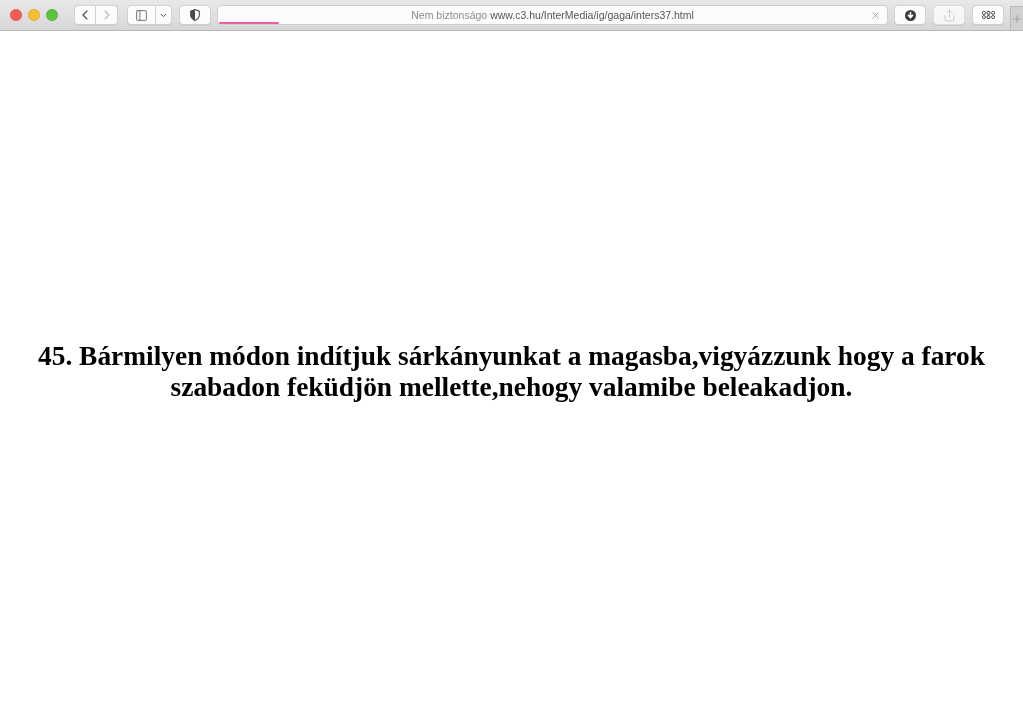 The image size is (1023, 727). Describe the element at coordinates (592, 15) in the screenshot. I see `url-text: www.c3.hu/InterMedia/ig/gaga/inters37.html` at that location.